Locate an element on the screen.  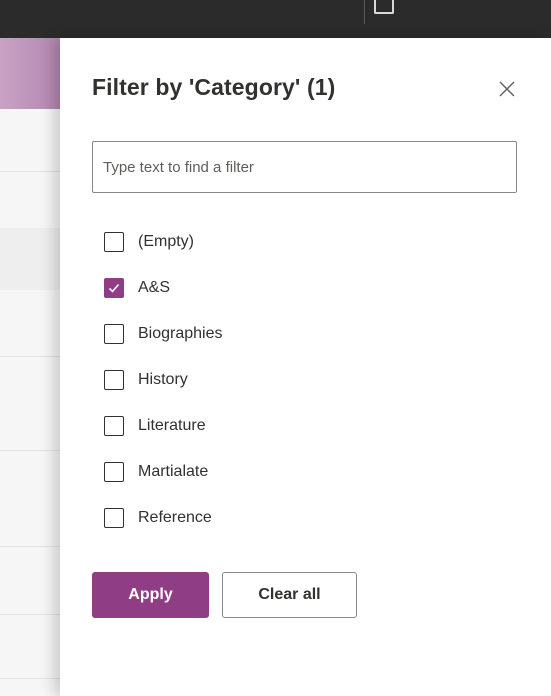
filter-option-label: Martialate is located at coordinates (173, 471).